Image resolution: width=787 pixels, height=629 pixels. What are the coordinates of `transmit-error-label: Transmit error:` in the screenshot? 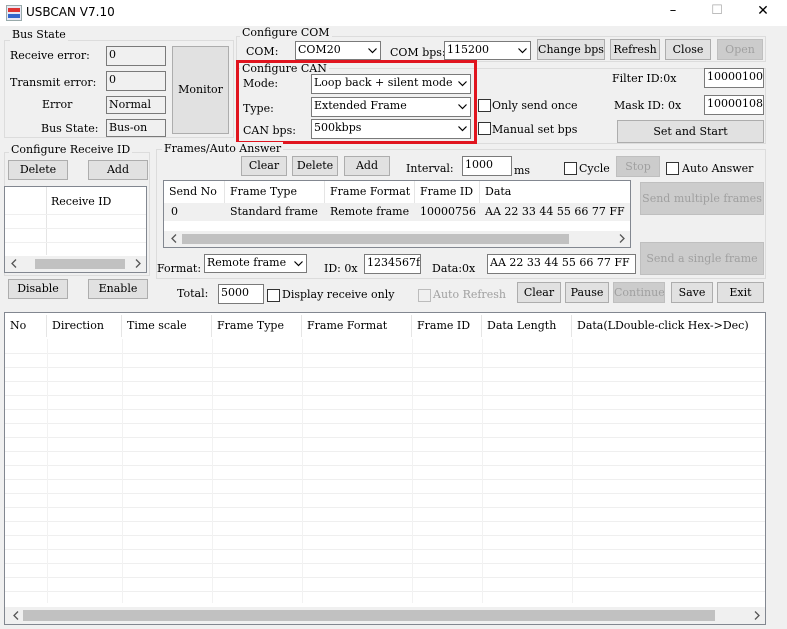 It's located at (53, 82).